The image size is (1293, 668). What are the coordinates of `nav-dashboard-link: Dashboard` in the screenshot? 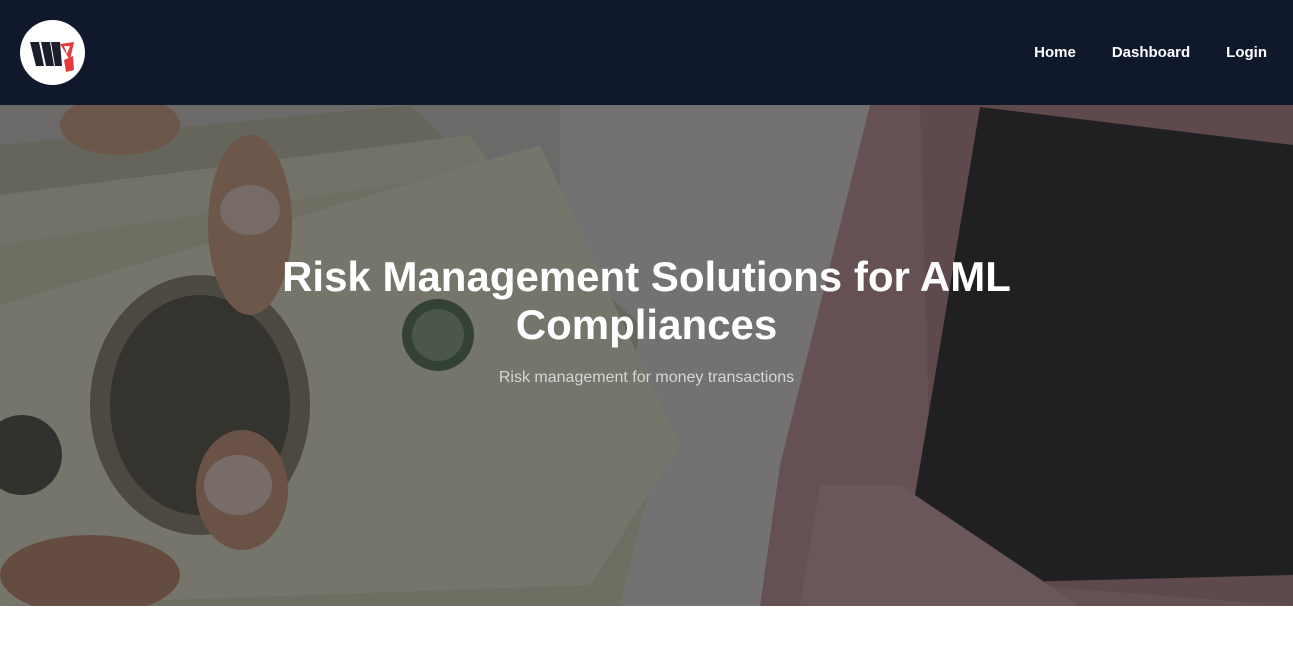 It's located at (1151, 52).